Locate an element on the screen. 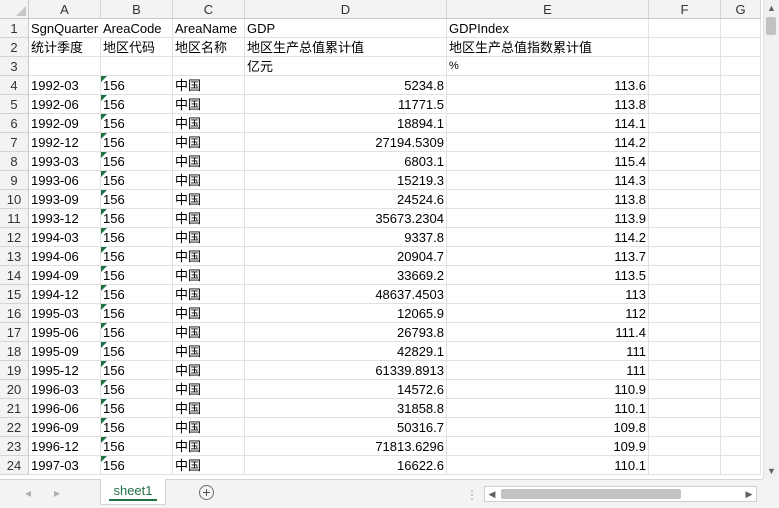 Image resolution: width=779 pixels, height=508 pixels. grid-cell: GDPIndex is located at coordinates (548, 28).